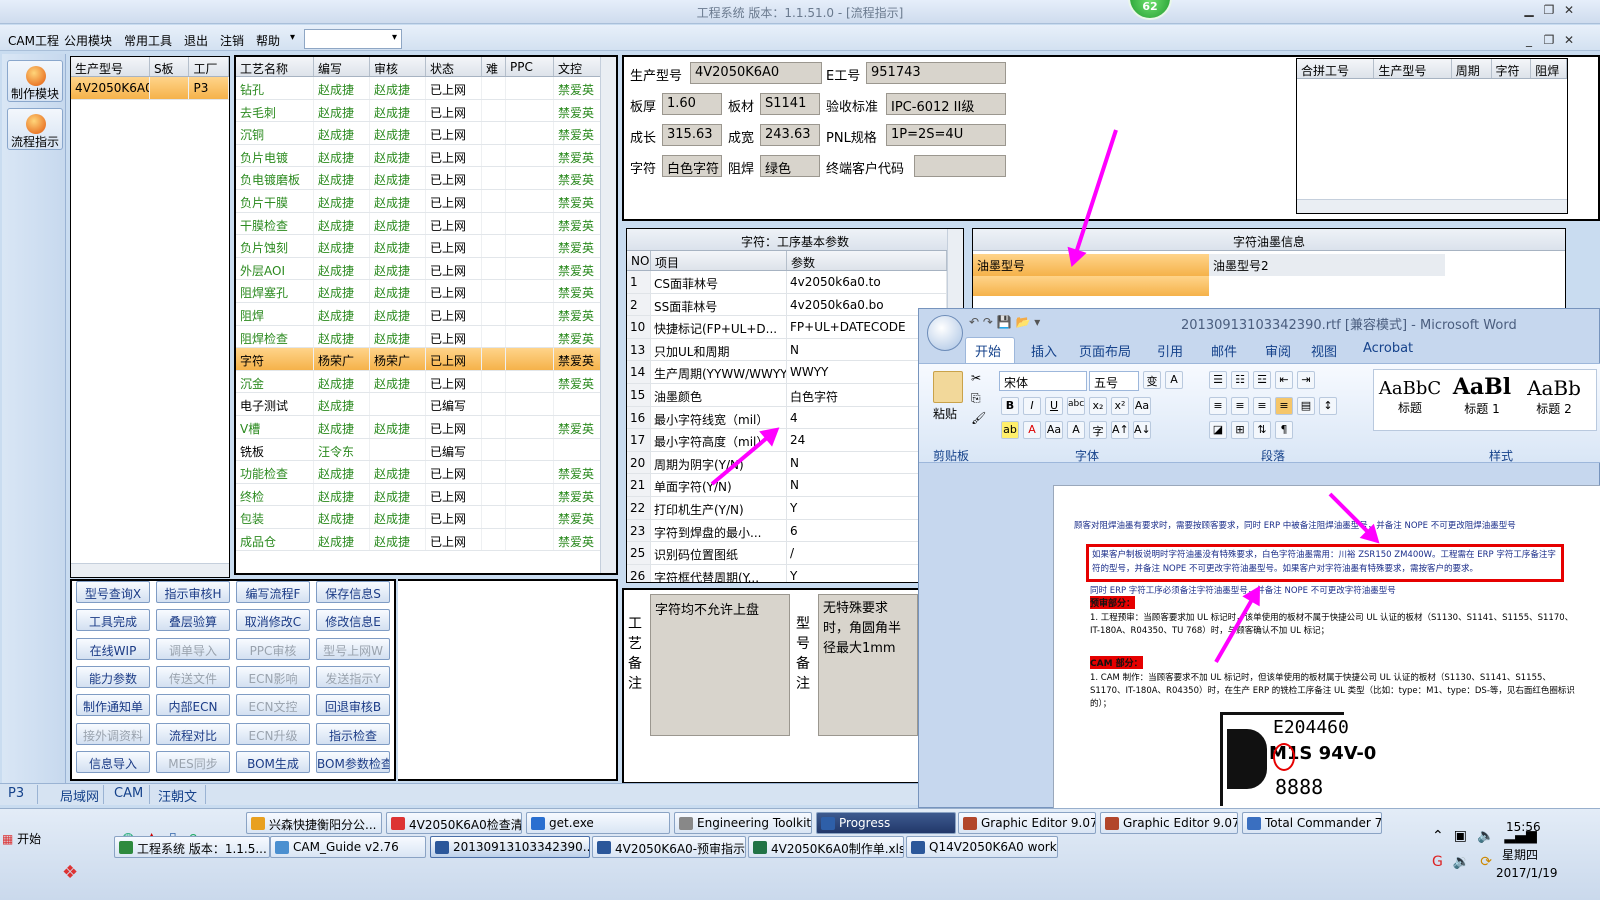  Describe the element at coordinates (113, 620) in the screenshot. I see `action-button: 工具完成` at that location.